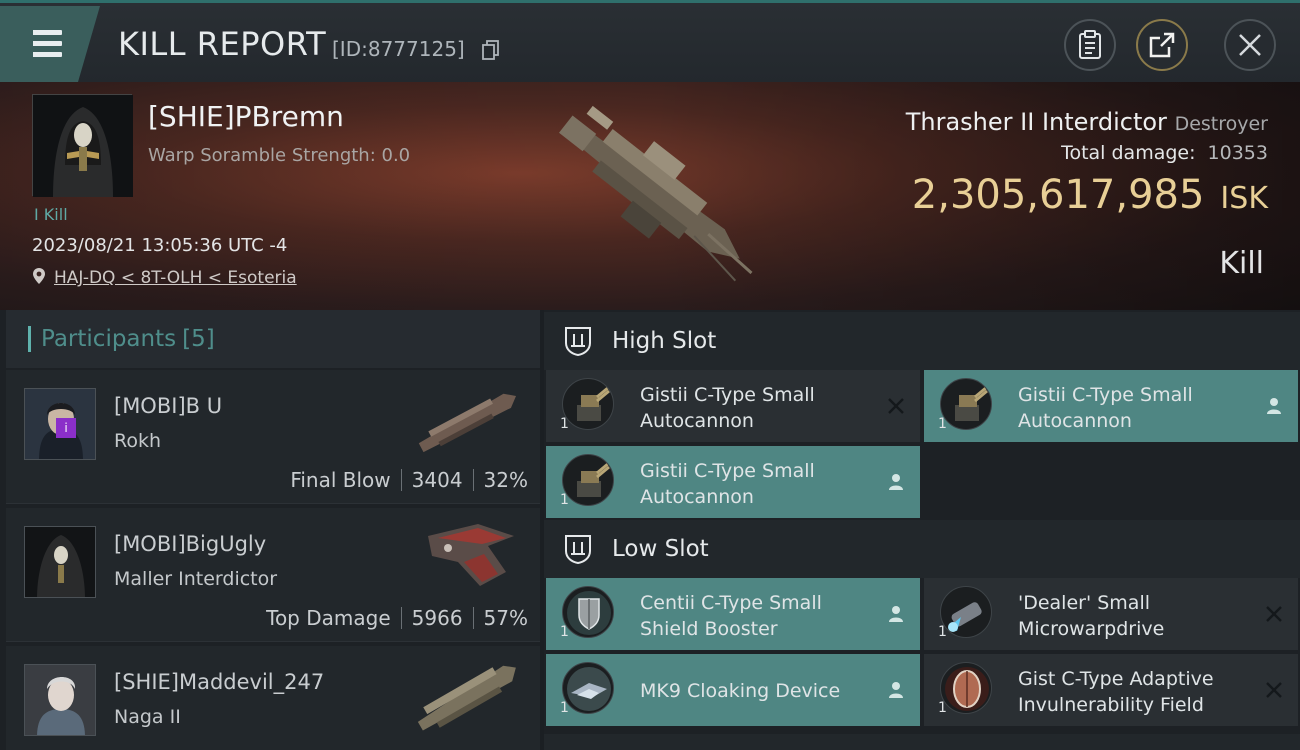  What do you see at coordinates (922, 742) in the screenshot?
I see `next-slot-header` at bounding box center [922, 742].